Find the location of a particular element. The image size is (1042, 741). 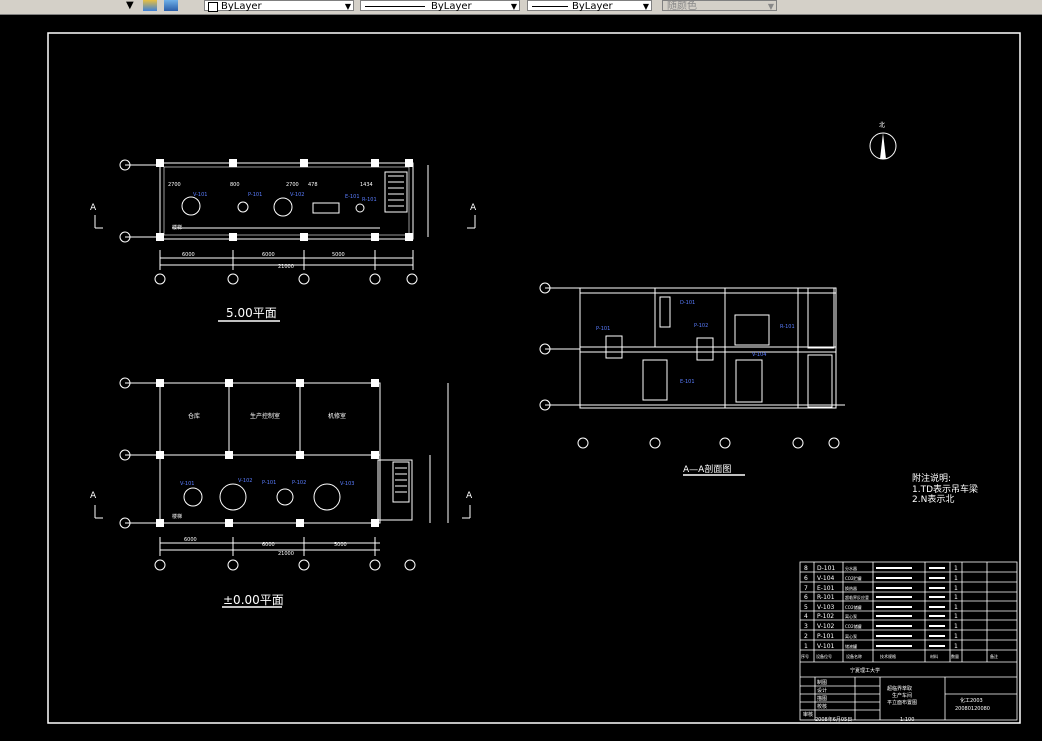

svg-text: 校核 is located at coordinates (822, 706).